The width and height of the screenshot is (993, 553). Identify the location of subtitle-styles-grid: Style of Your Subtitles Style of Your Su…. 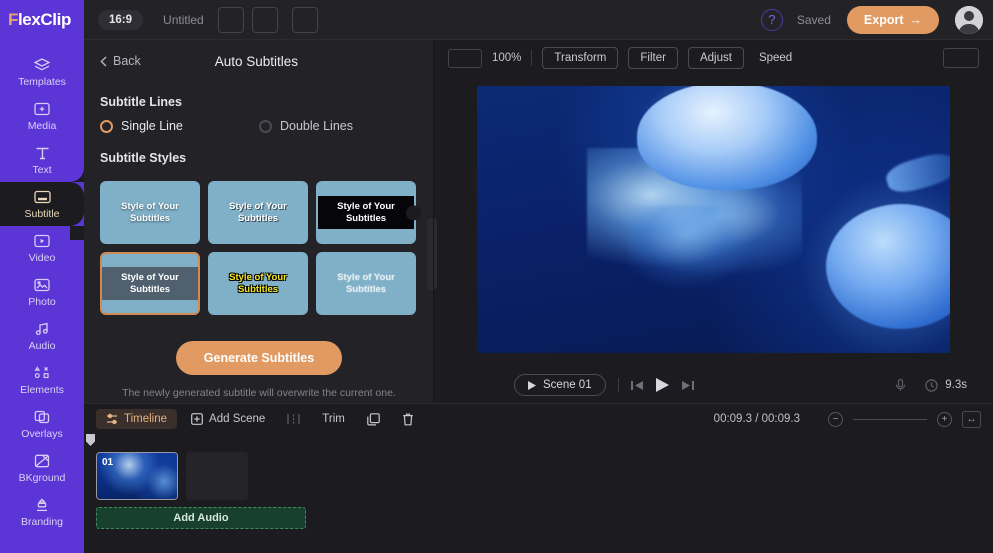
(259, 248).